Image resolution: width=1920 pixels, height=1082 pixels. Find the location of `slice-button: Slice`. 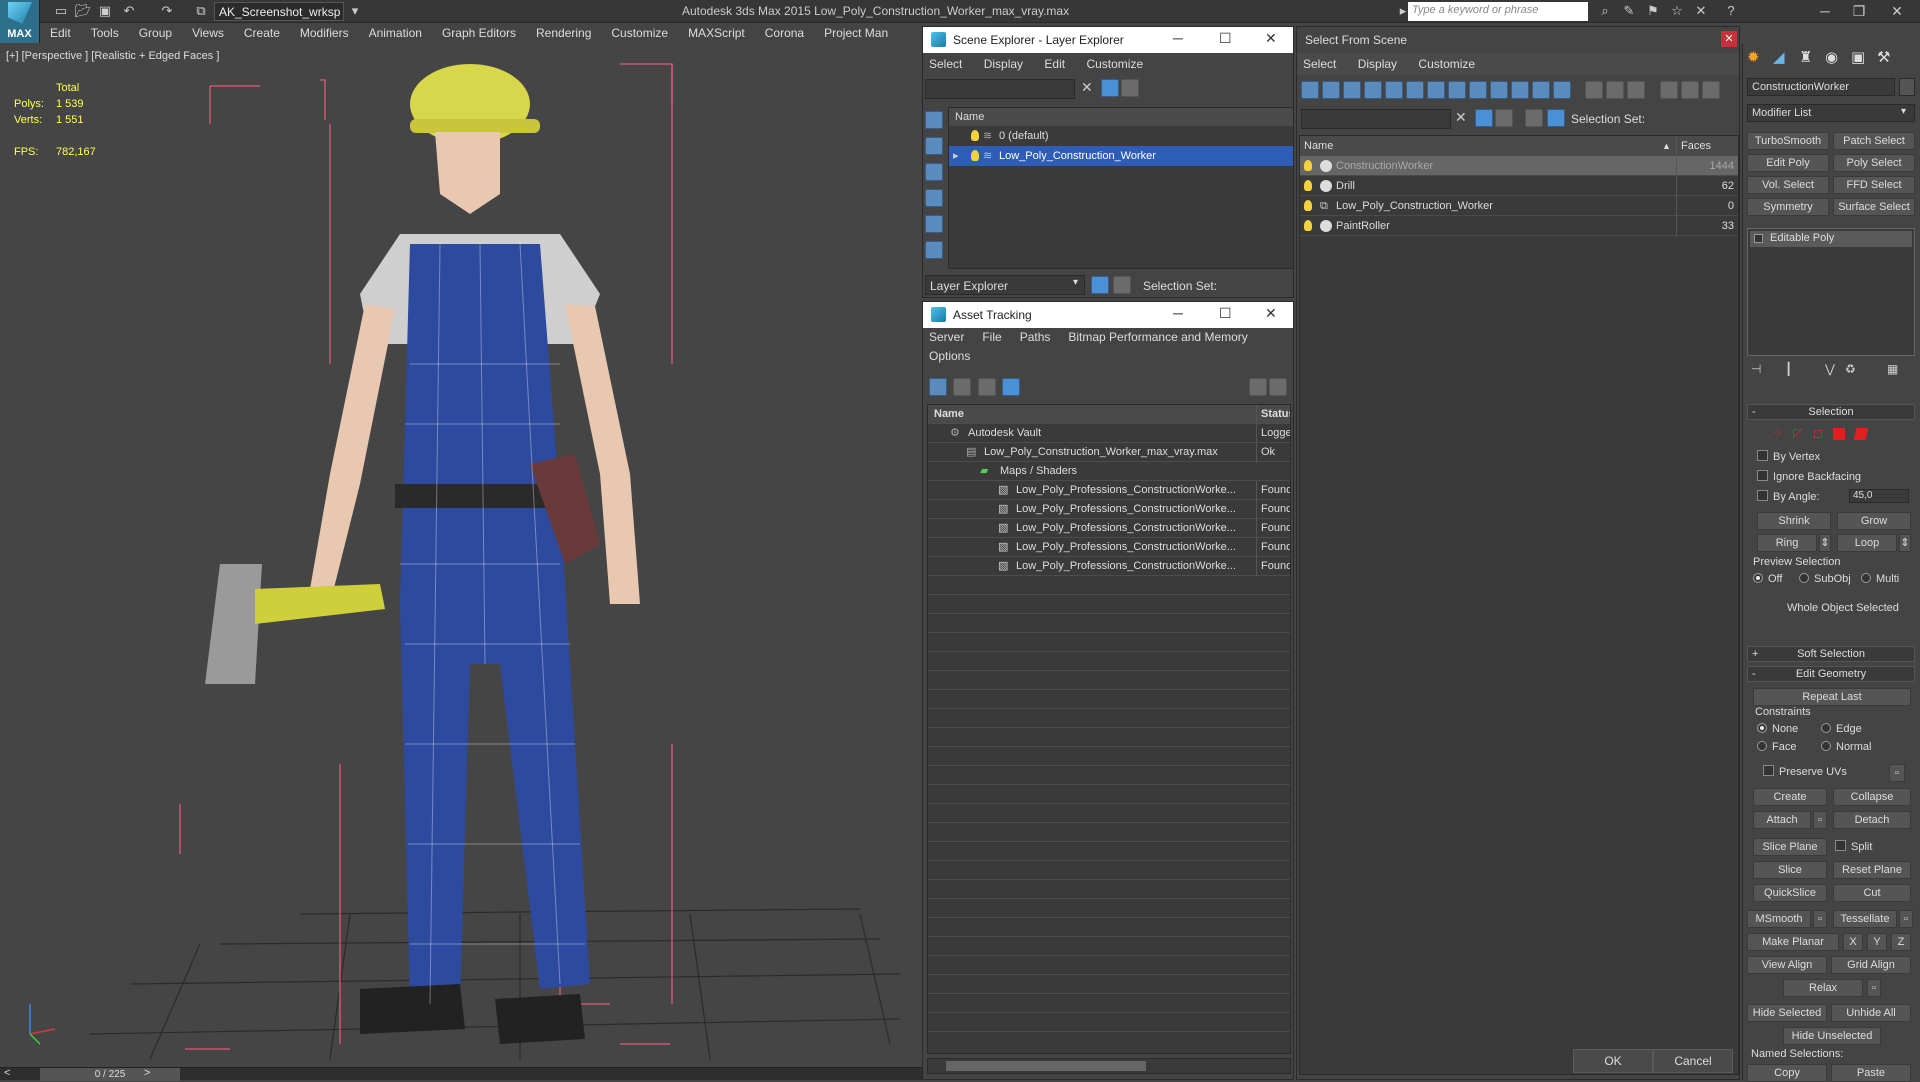

slice-button: Slice is located at coordinates (1790, 870).